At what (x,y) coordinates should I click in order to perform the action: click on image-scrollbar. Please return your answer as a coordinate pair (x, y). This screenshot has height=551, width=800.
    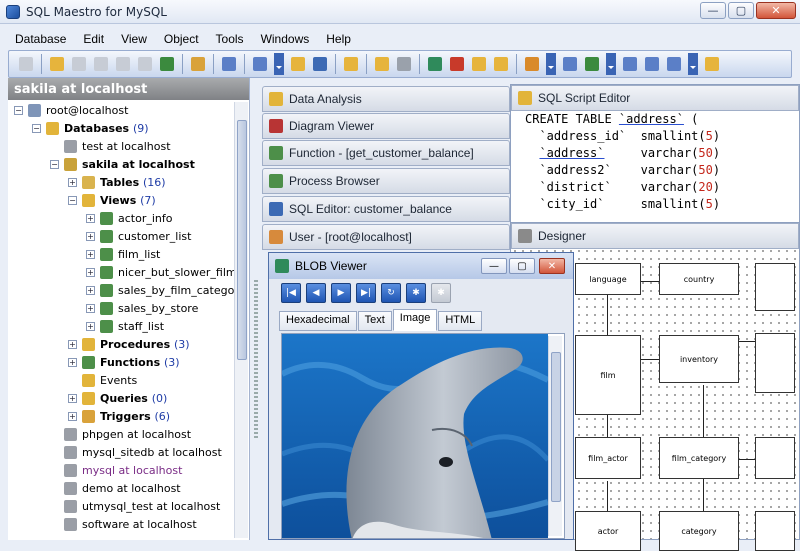
    Looking at the image, I should click on (555, 436).